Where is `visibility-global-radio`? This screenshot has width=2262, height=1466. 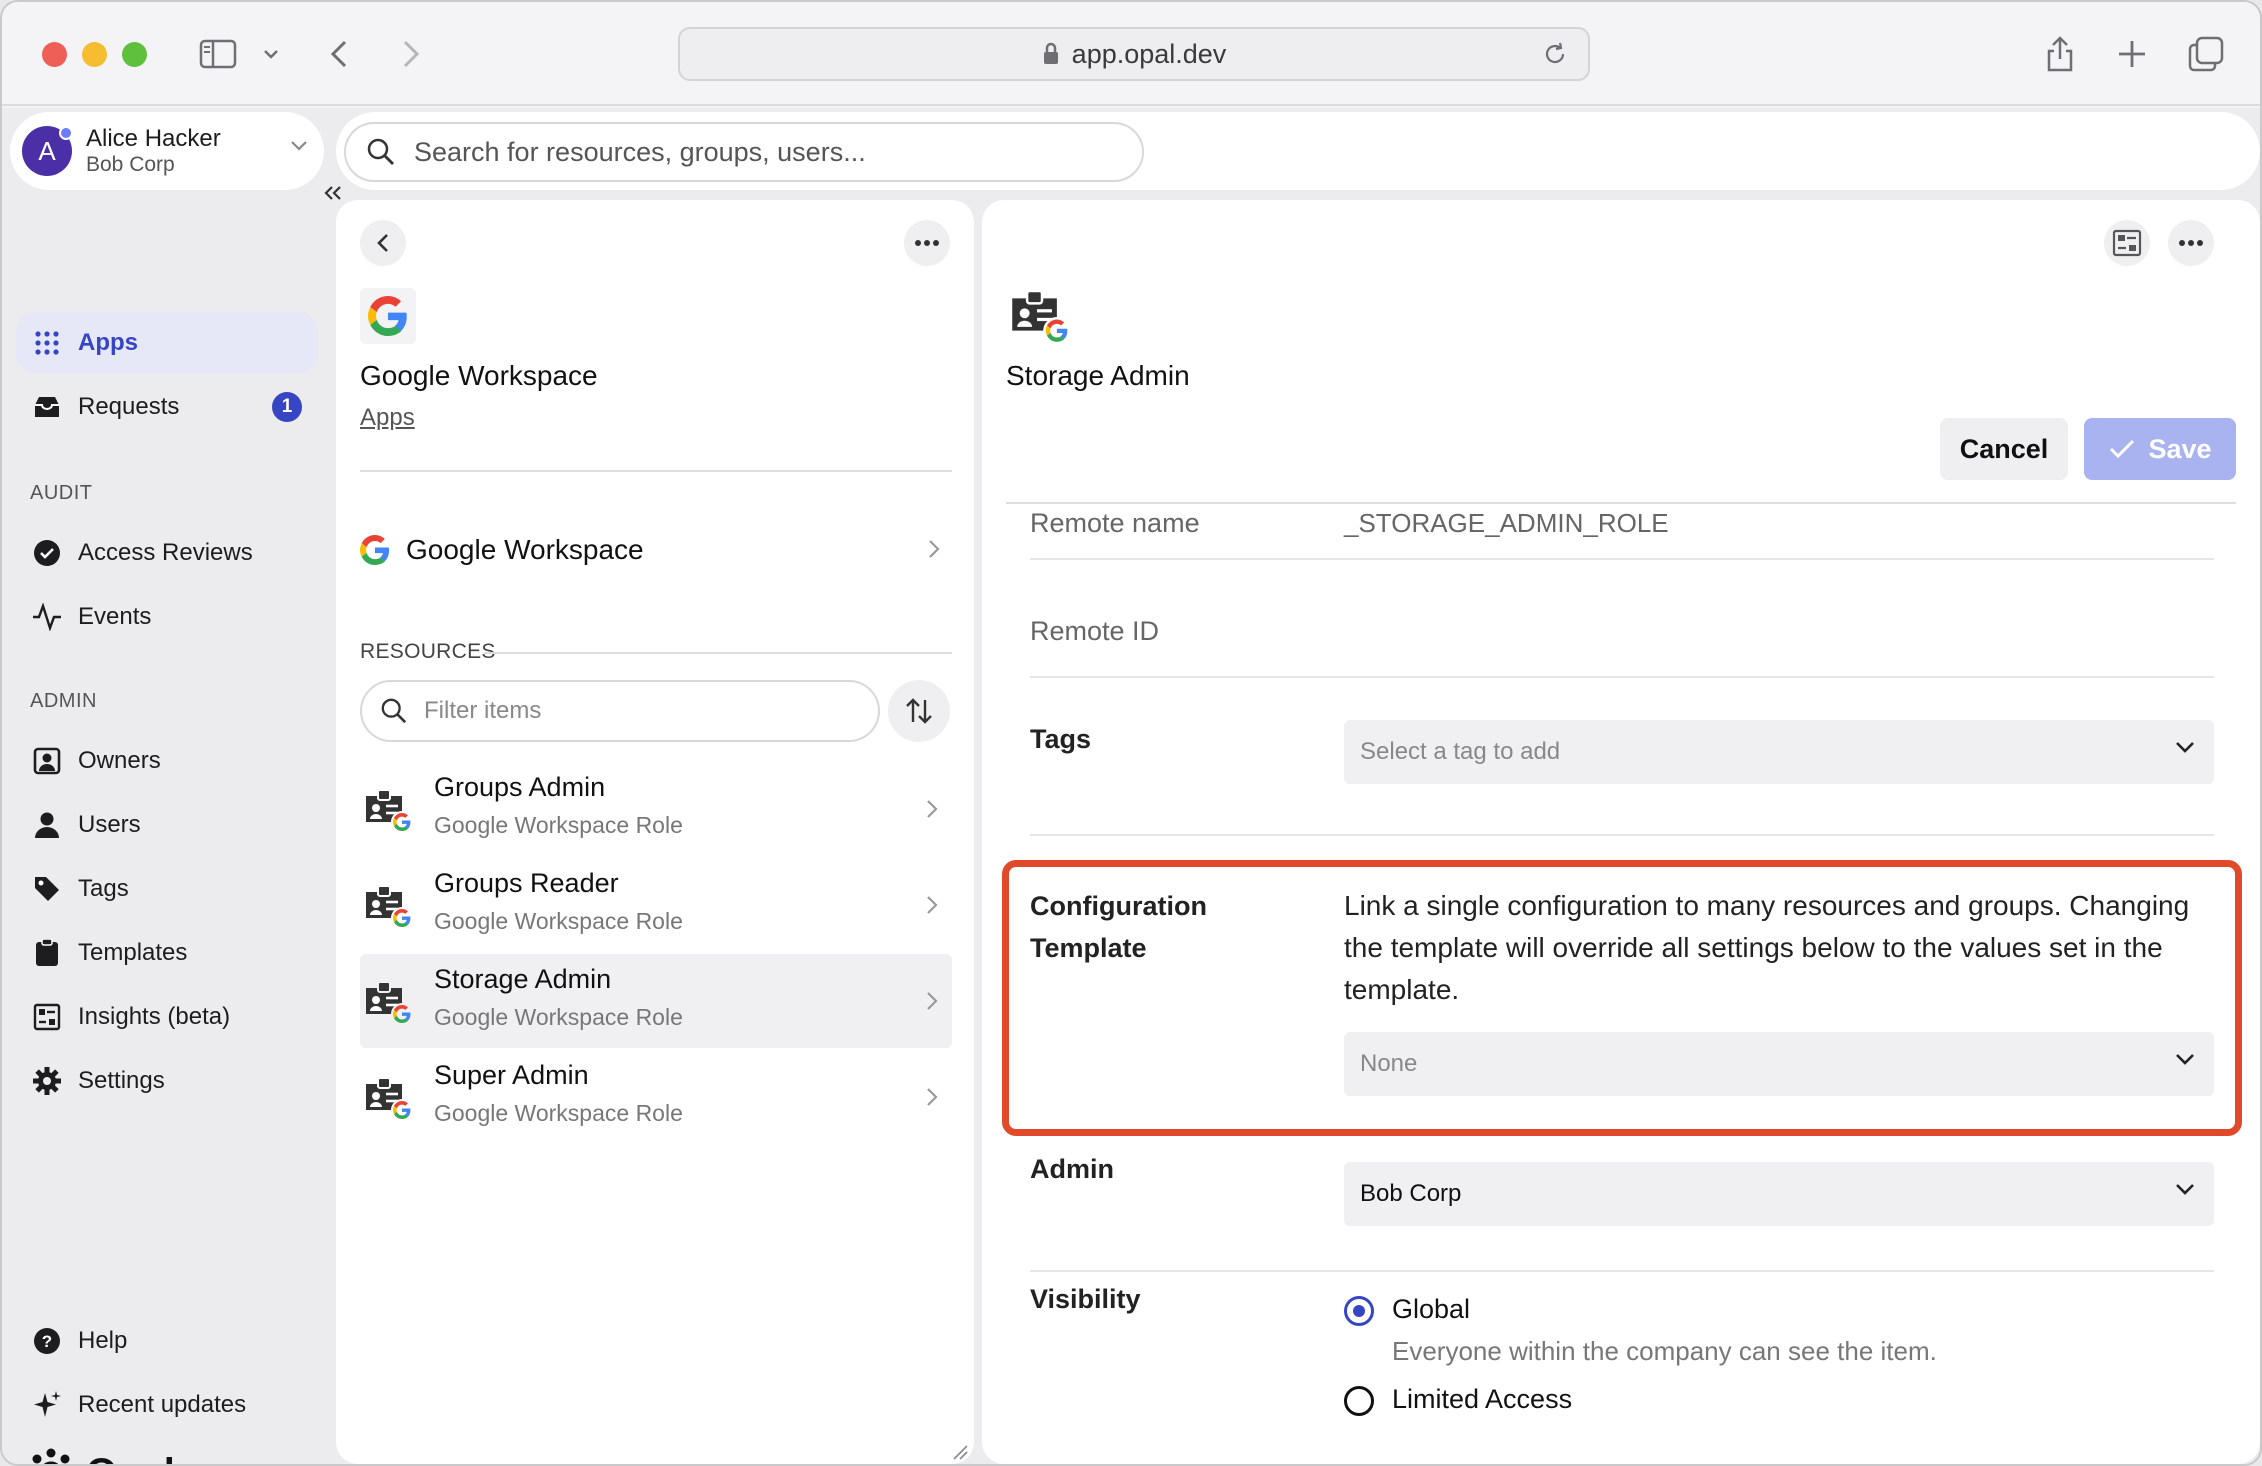
visibility-global-radio is located at coordinates (1359, 1311).